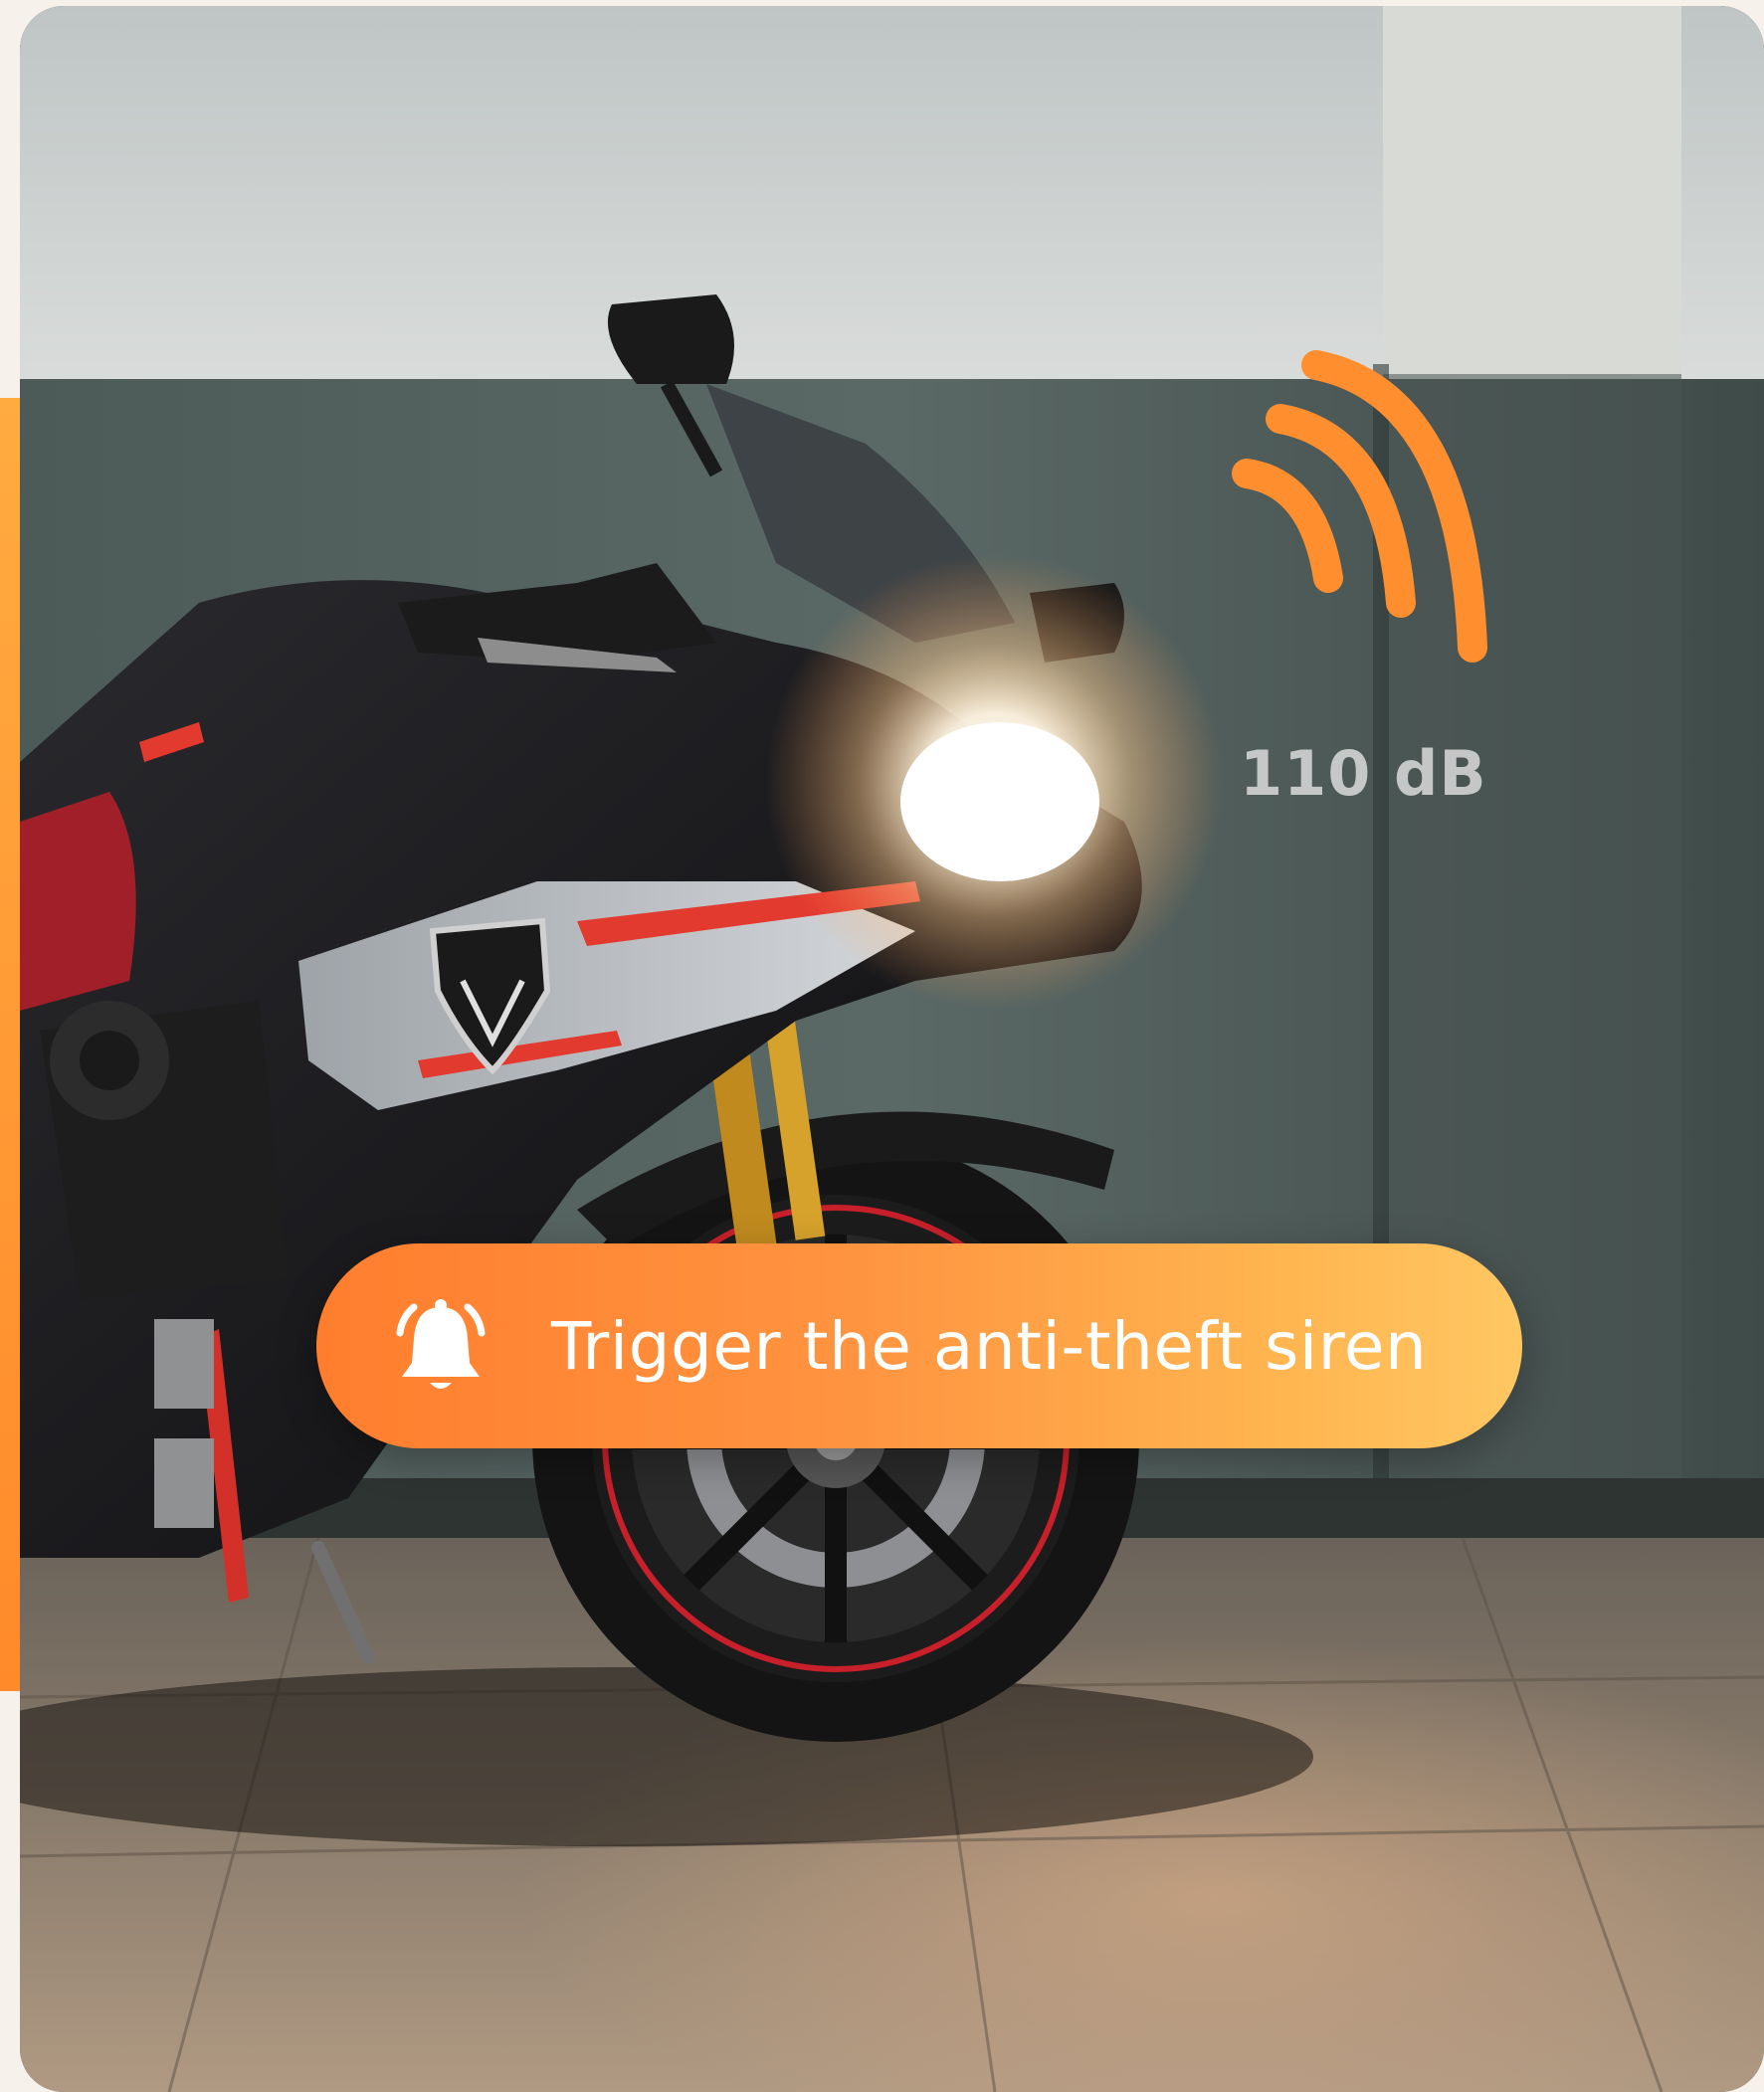  Describe the element at coordinates (1363, 773) in the screenshot. I see `decibel-label: 110 dB` at that location.